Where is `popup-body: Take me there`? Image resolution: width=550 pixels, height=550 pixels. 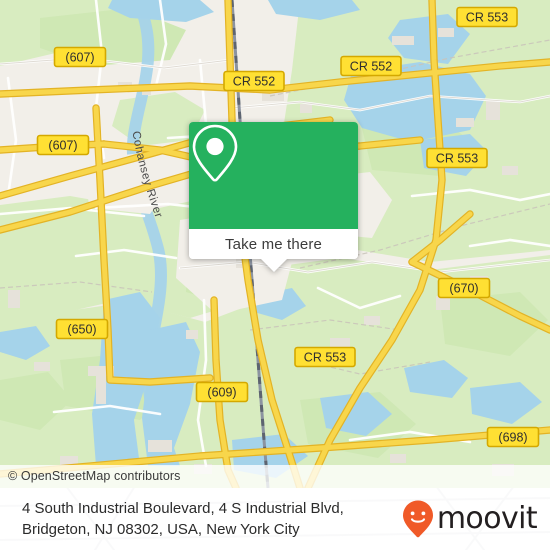 popup-body: Take me there is located at coordinates (273, 190).